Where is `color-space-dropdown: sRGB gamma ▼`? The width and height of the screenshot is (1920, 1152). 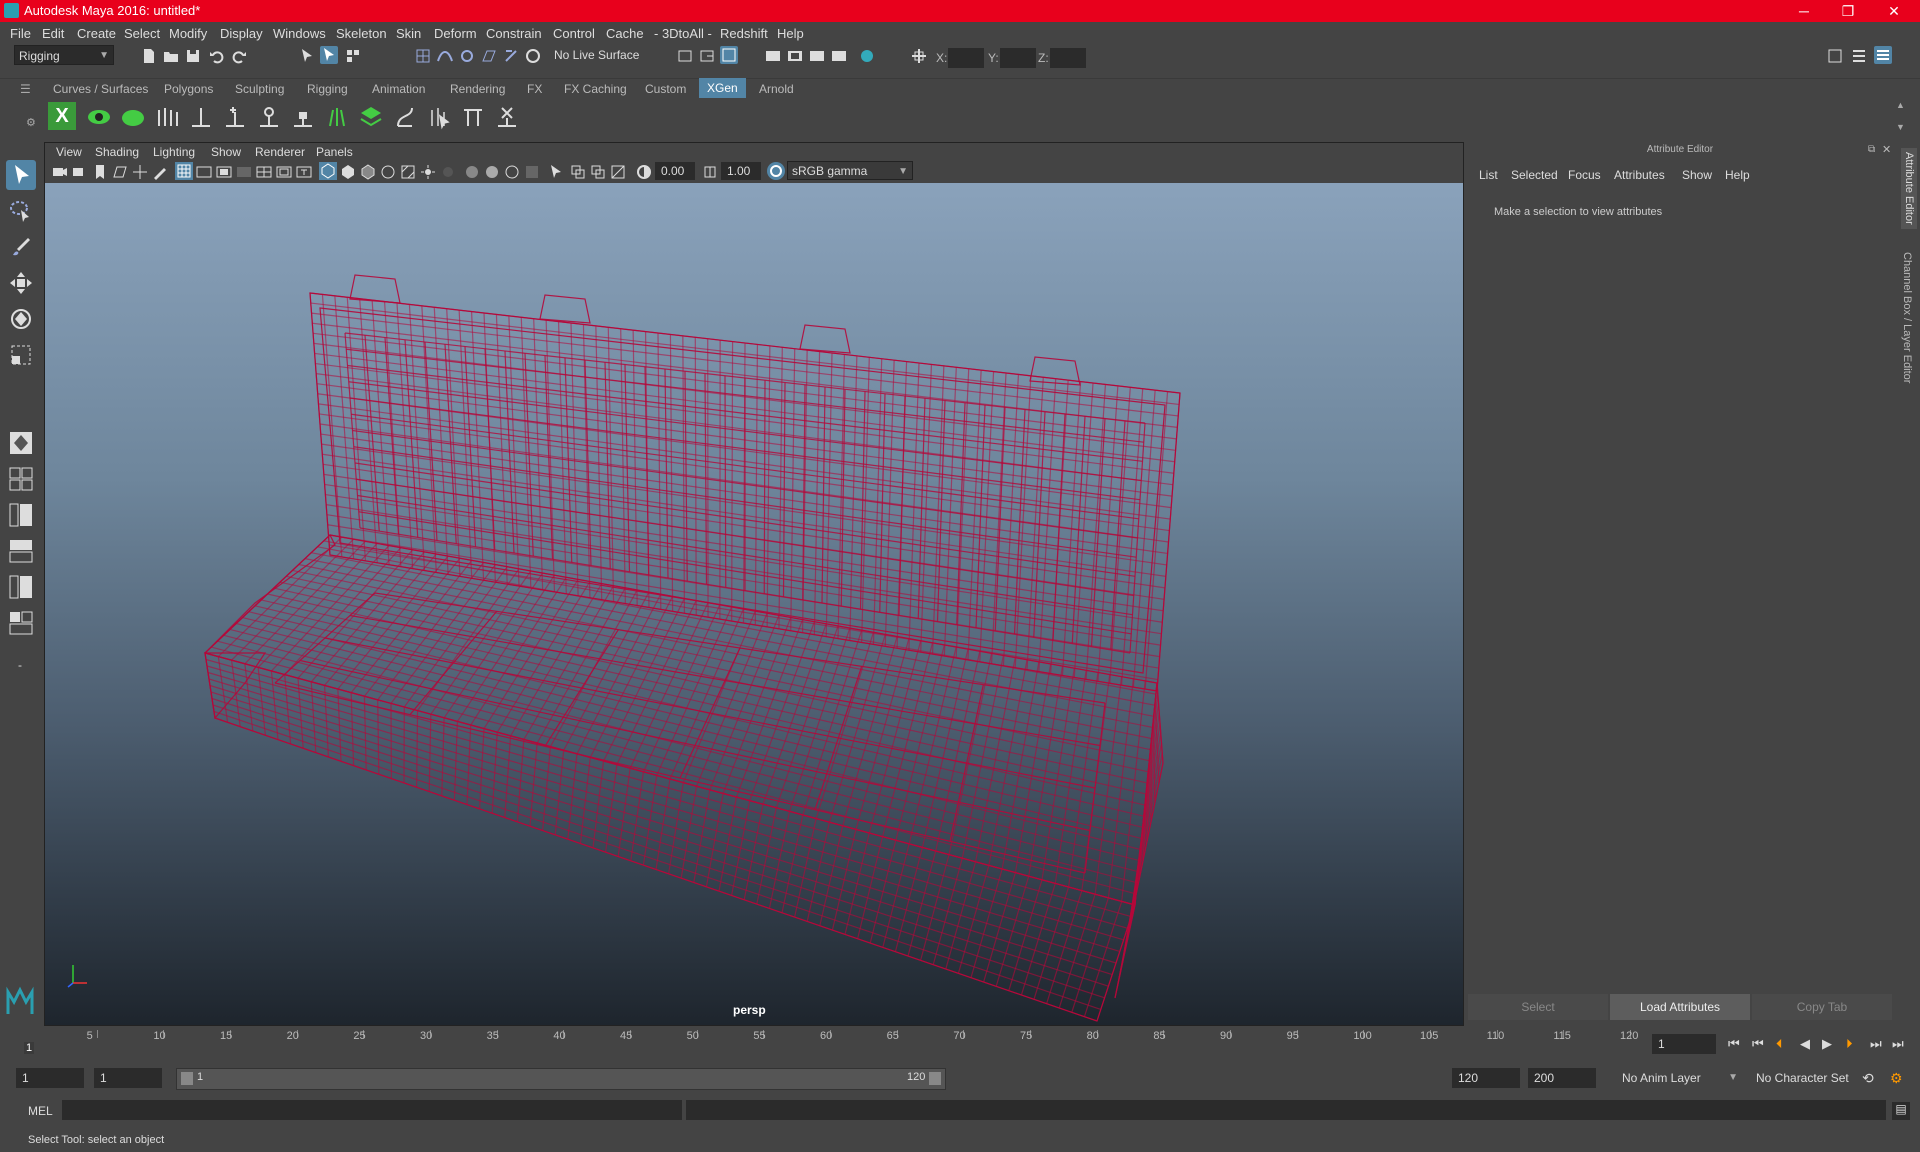 color-space-dropdown: sRGB gamma ▼ is located at coordinates (850, 170).